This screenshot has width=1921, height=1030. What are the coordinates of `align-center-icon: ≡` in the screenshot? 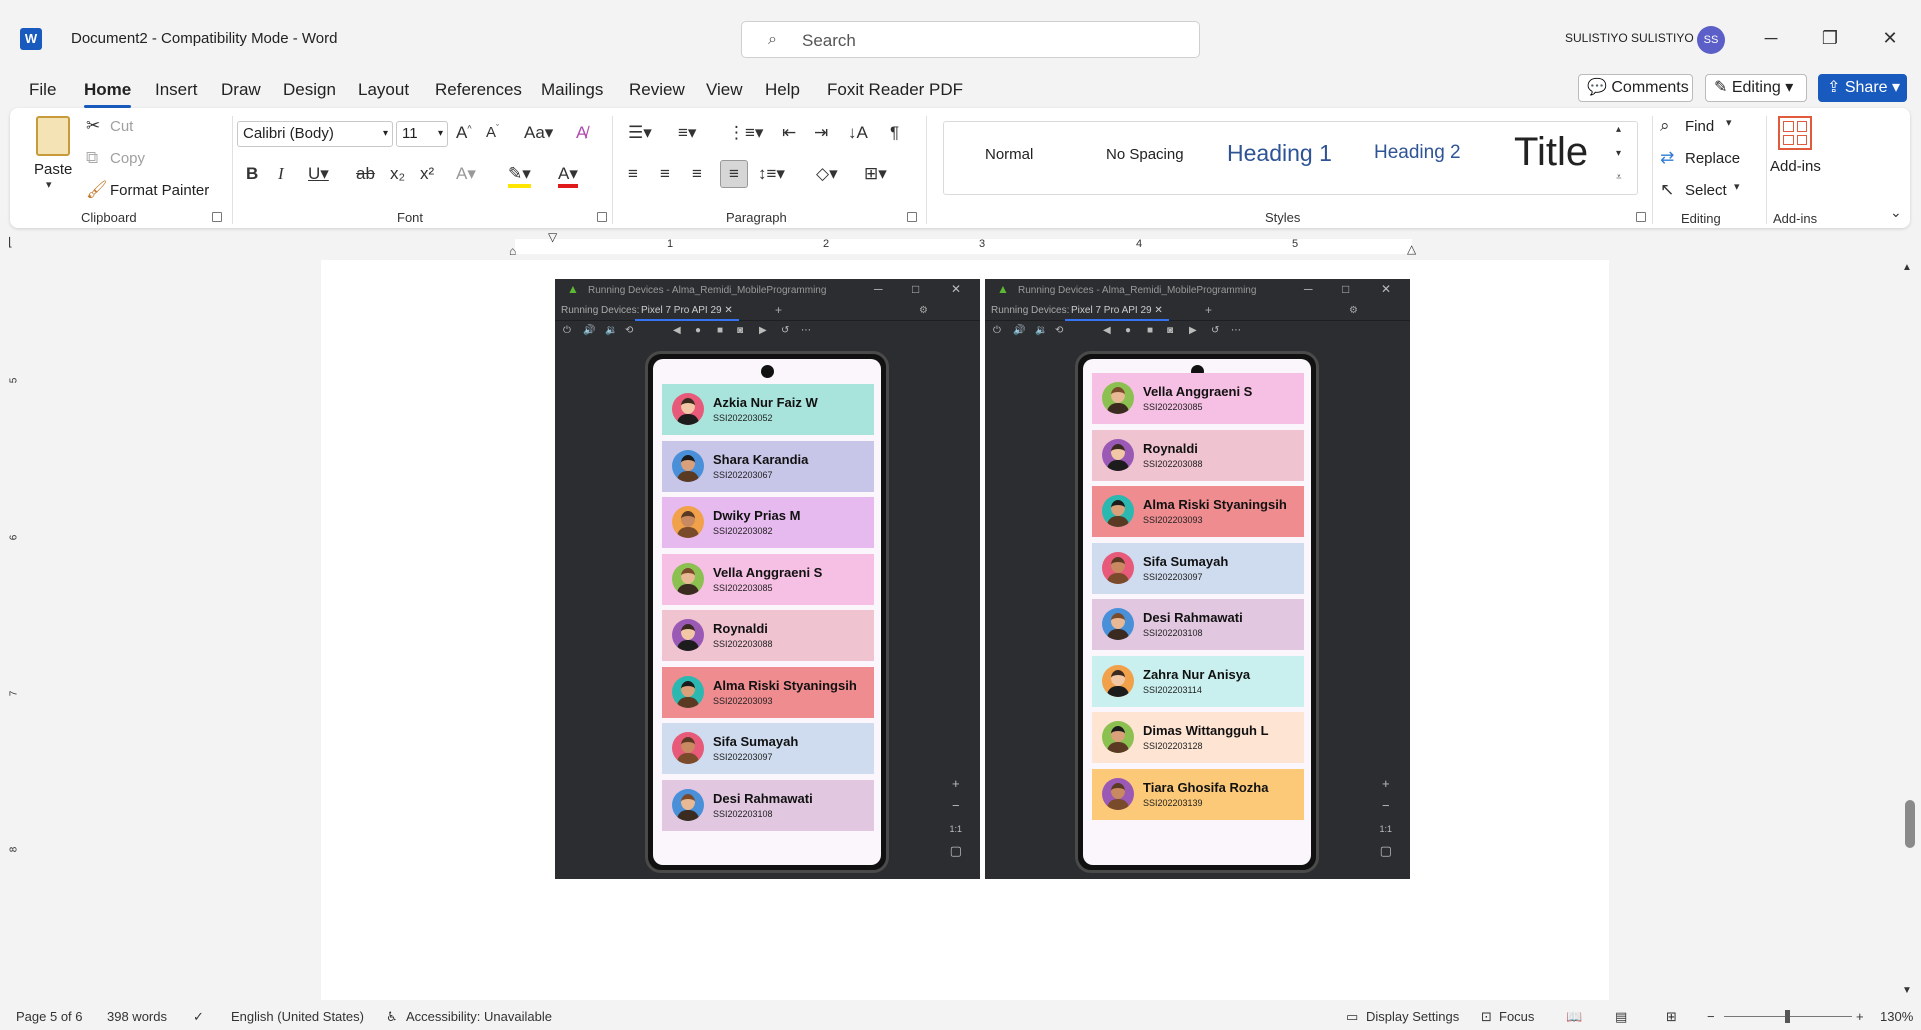 It's located at (665, 174).